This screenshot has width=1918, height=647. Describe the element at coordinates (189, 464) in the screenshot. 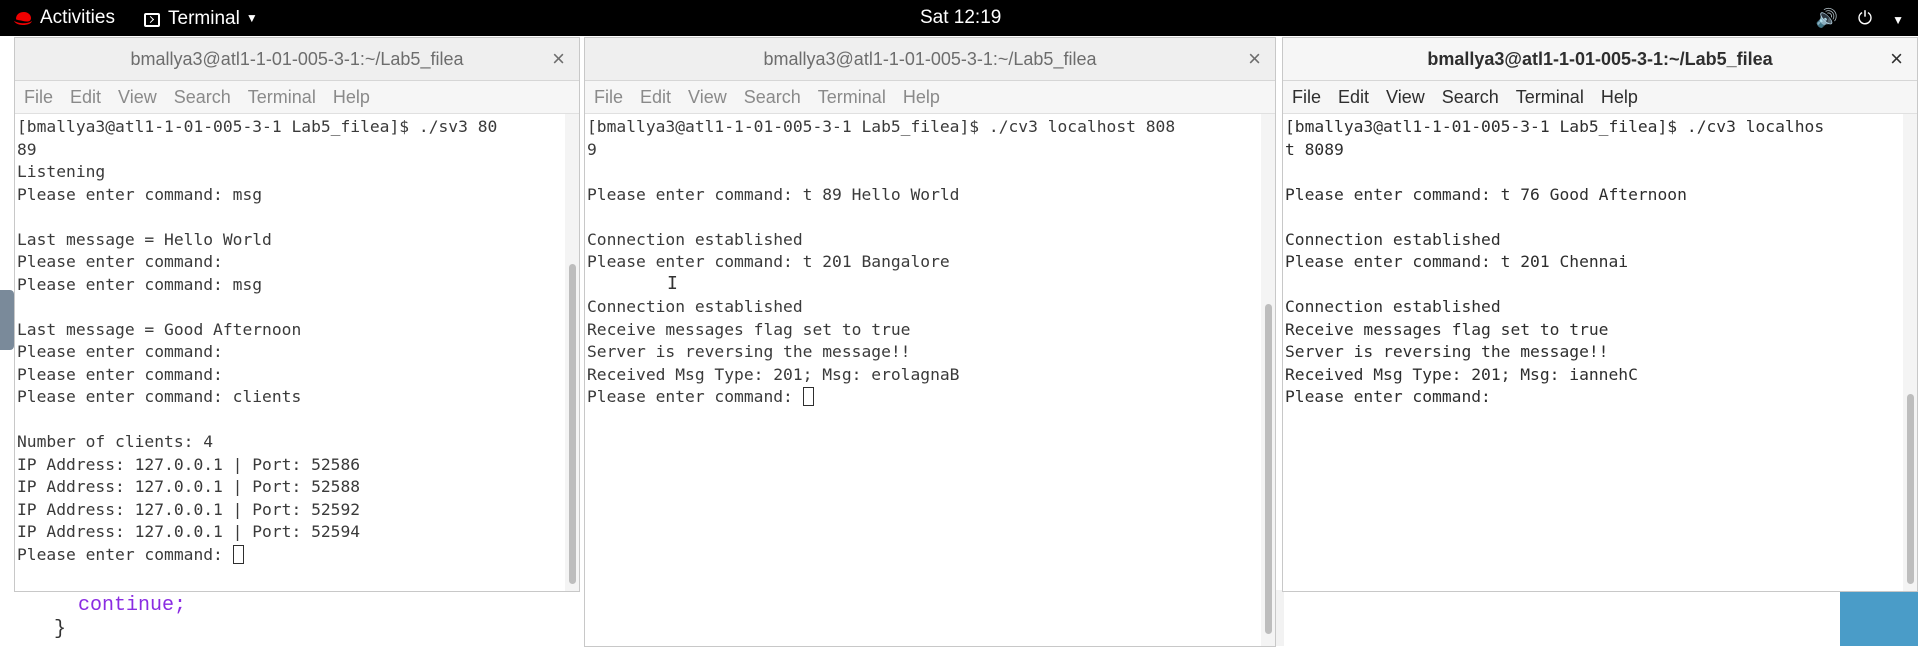

I see `terminal-line: IP Address: 127.0.0.1 | Port: 52586` at that location.